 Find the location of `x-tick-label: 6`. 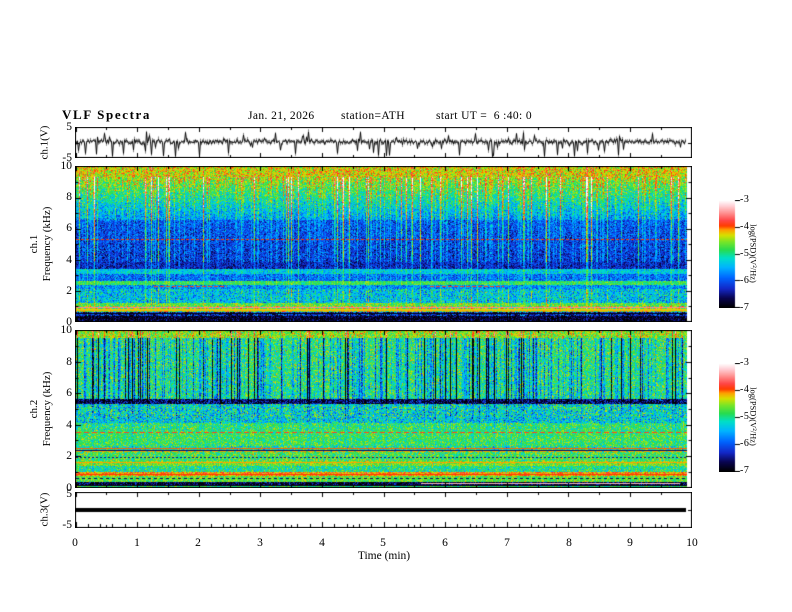

x-tick-label: 6 is located at coordinates (445, 543).